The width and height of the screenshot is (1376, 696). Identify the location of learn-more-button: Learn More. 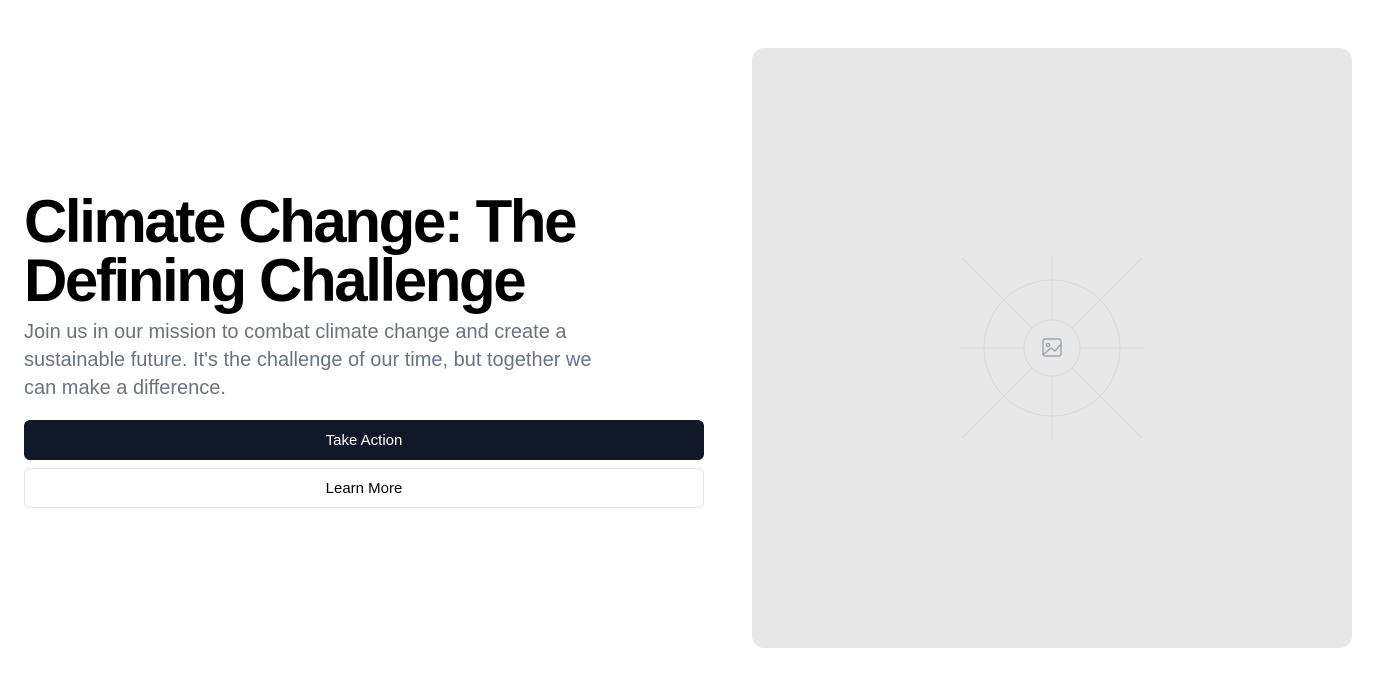
(364, 488).